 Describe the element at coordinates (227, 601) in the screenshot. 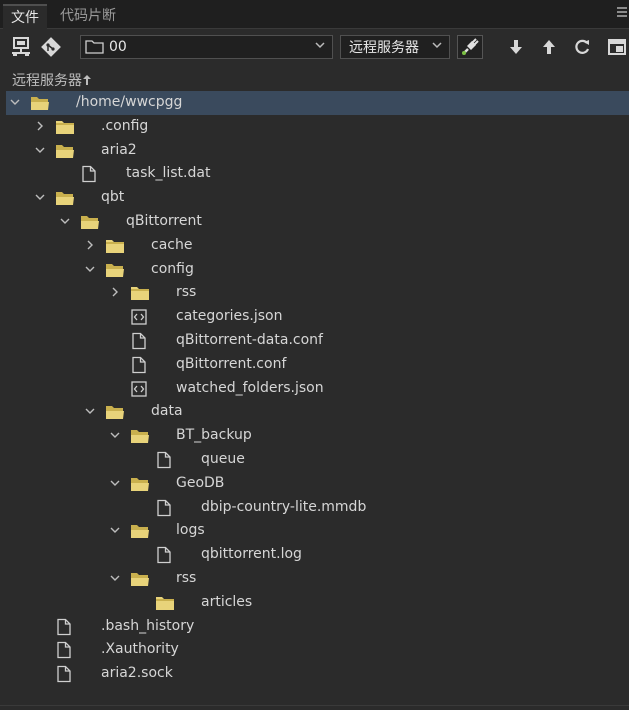

I see `tree-item-label: articles` at that location.